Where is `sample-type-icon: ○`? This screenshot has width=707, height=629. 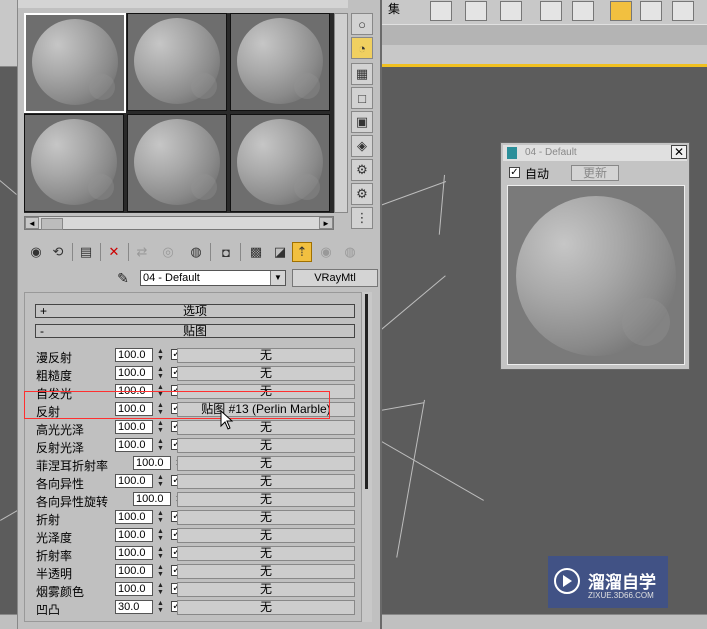 sample-type-icon: ○ is located at coordinates (362, 24).